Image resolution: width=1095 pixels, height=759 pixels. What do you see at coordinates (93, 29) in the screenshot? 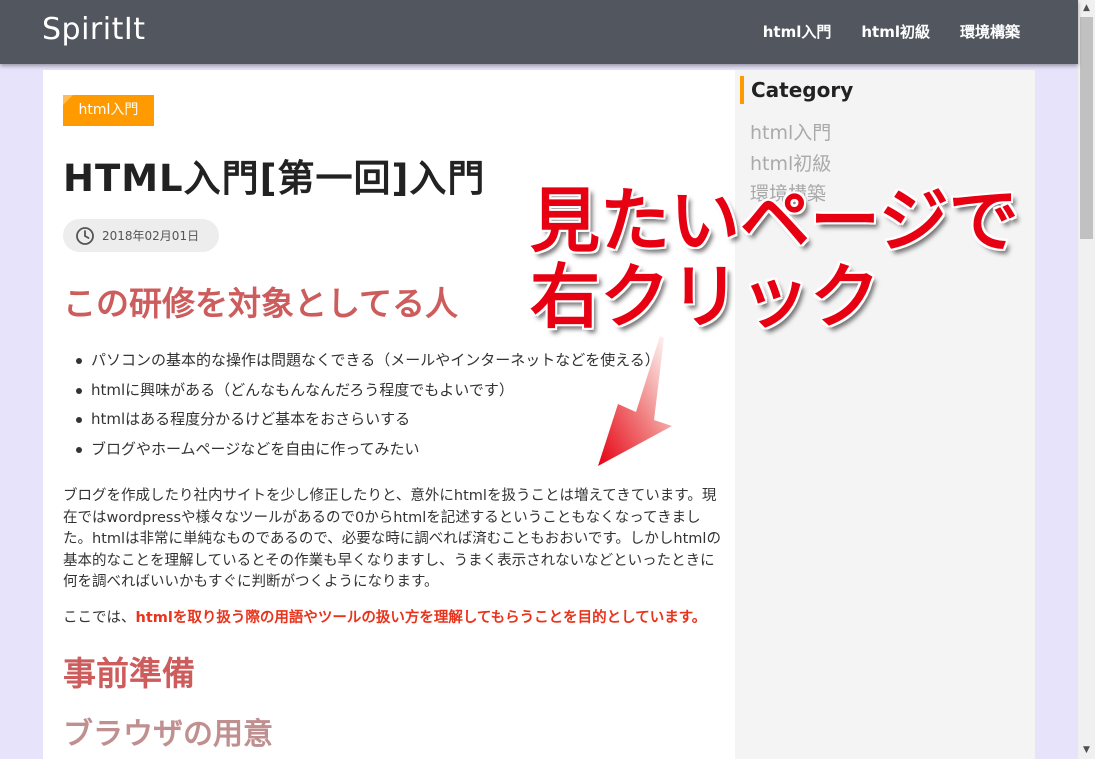
I see `site-logo: SpiritIt` at bounding box center [93, 29].